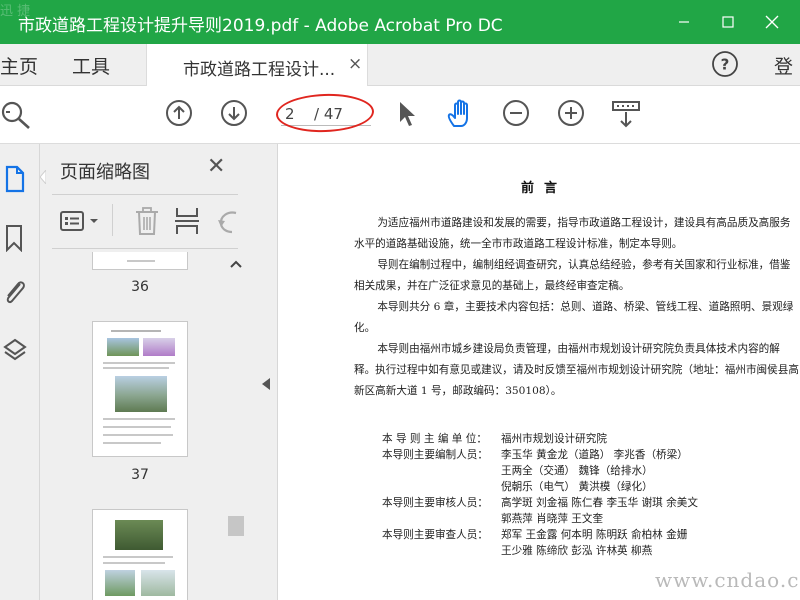 The image size is (800, 600). What do you see at coordinates (15, 179) in the screenshot?
I see `page-thumbnails-icon` at bounding box center [15, 179].